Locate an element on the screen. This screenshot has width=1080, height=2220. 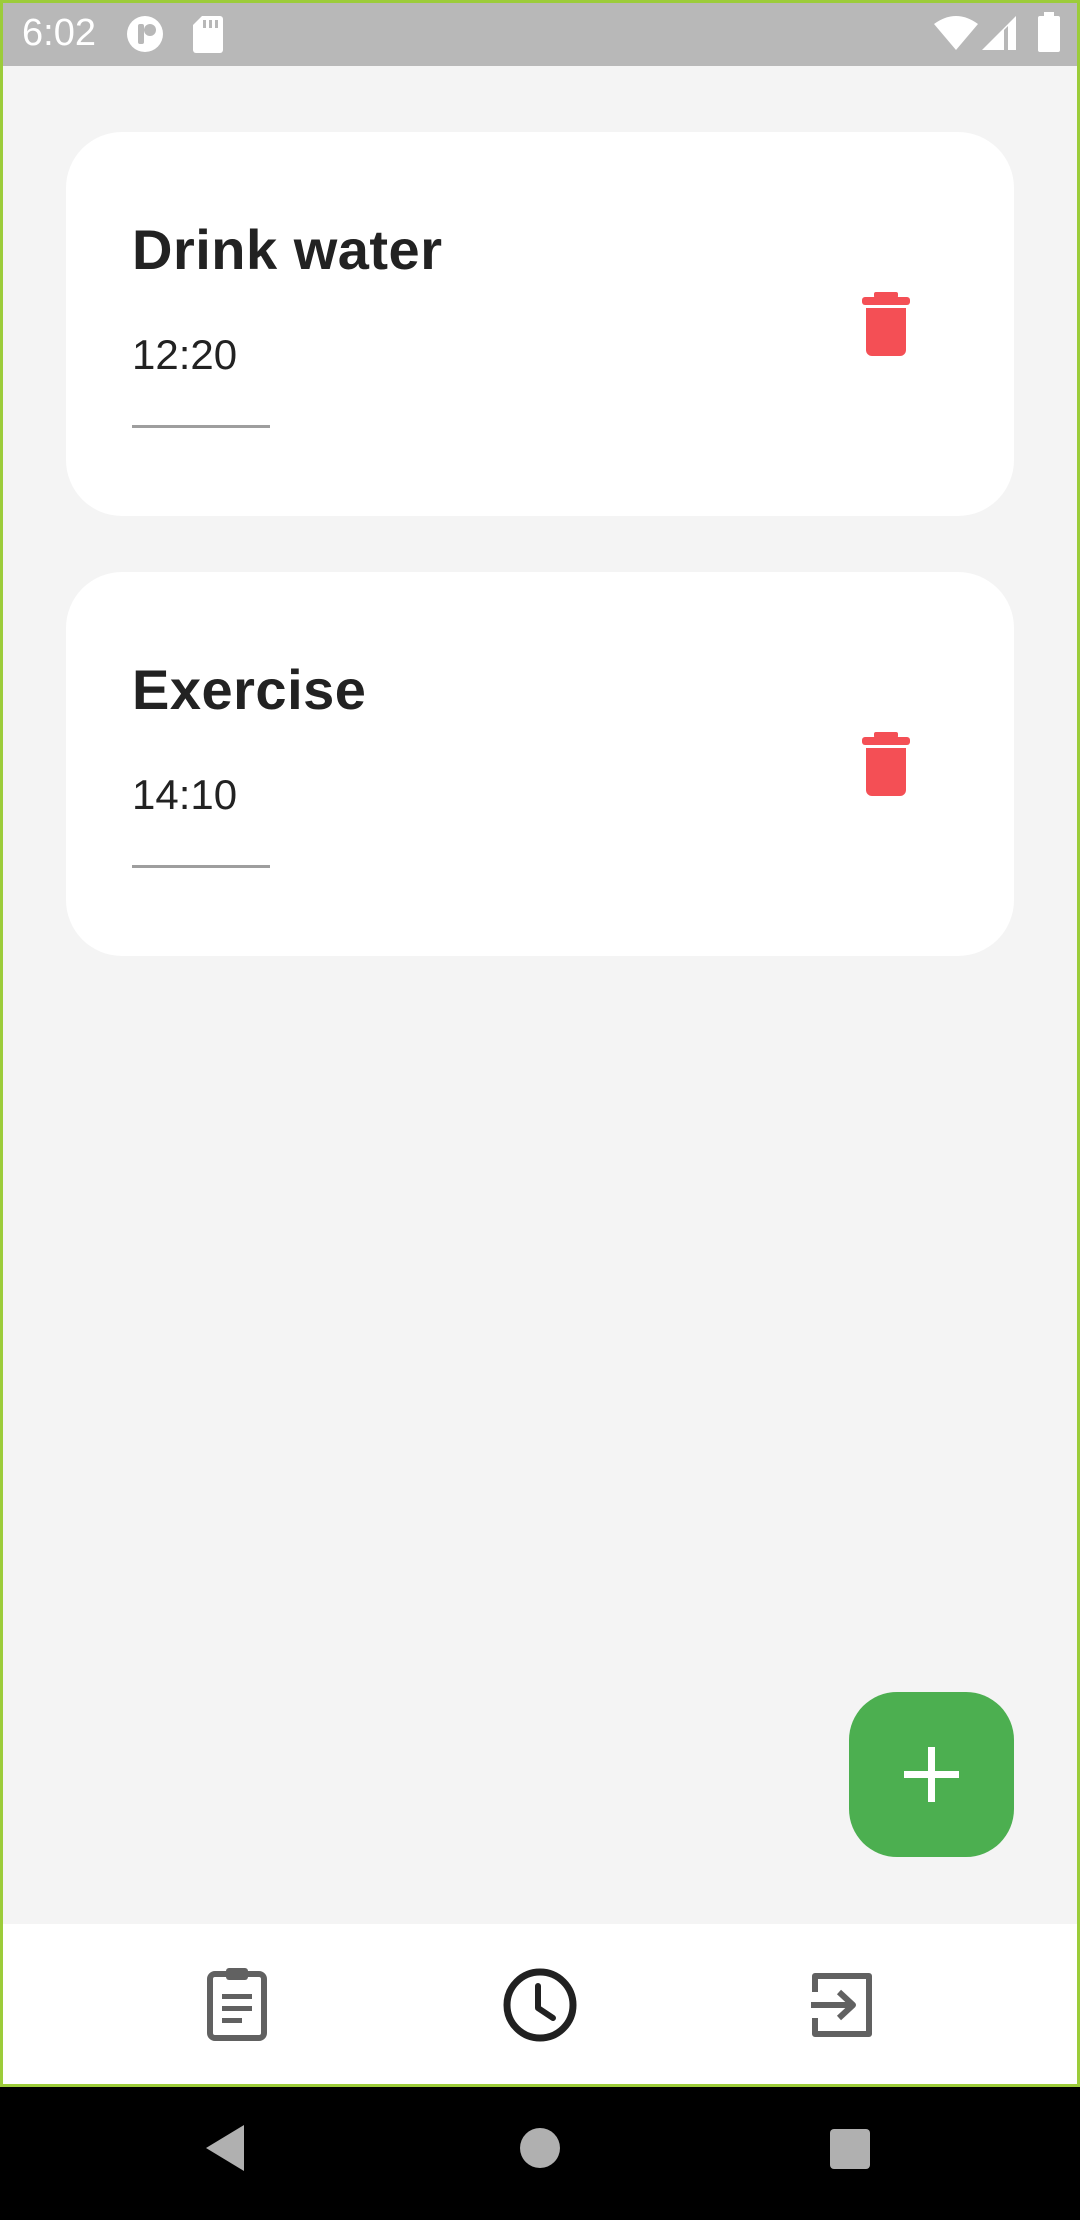
reminder-time: 14:10 is located at coordinates (184, 795).